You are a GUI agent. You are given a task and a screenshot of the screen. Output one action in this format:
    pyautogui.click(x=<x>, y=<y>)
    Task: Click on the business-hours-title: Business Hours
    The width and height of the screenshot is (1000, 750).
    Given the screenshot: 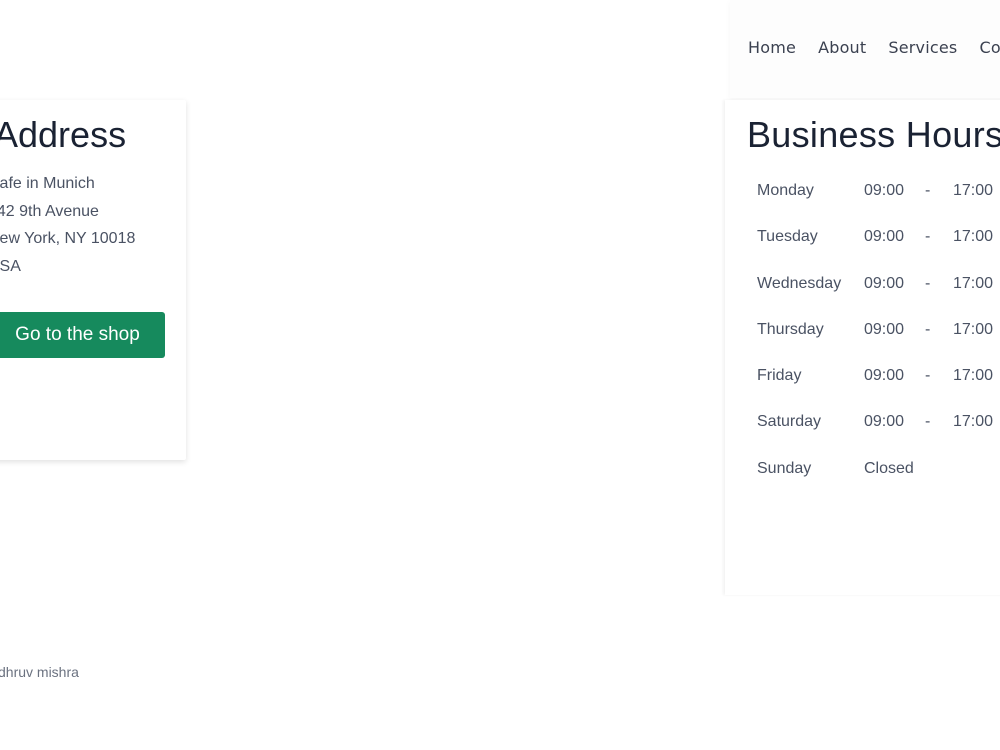 What is the action you would take?
    pyautogui.click(x=873, y=134)
    